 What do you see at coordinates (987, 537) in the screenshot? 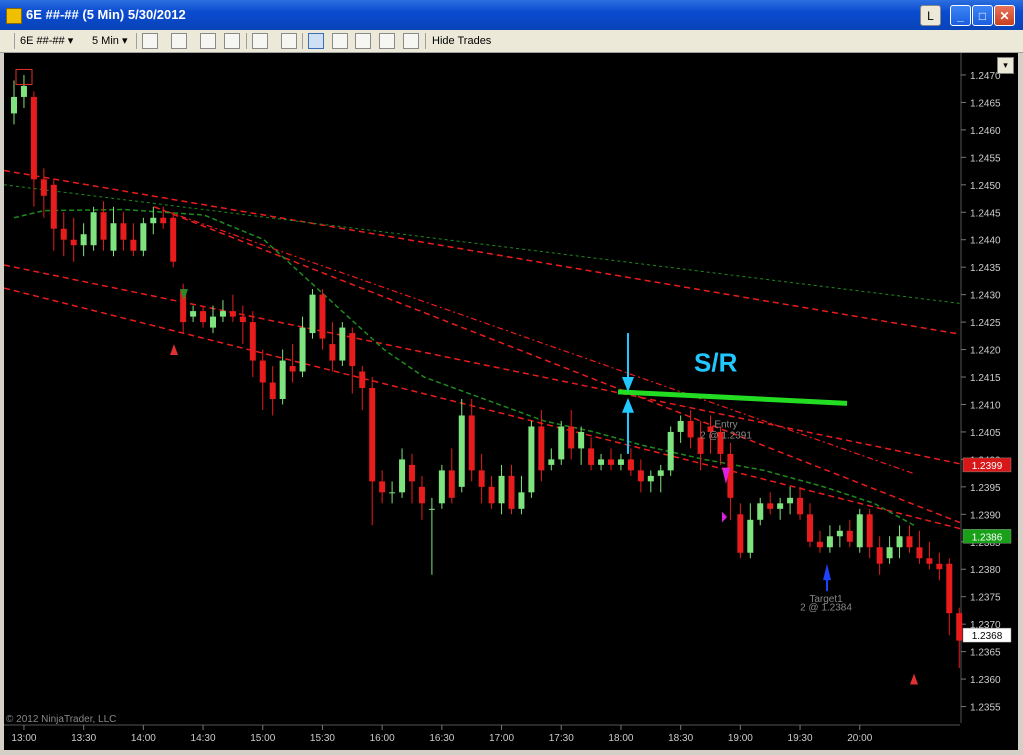
I see `price-marker-green-label: 1.2386` at bounding box center [987, 537].